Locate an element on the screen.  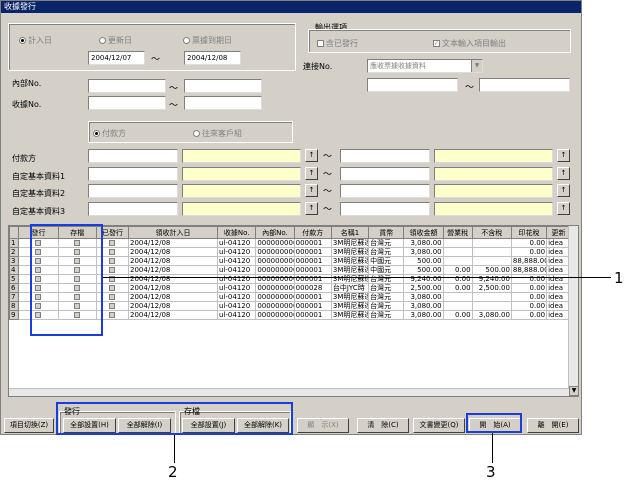
radio-update-date: 更新日 is located at coordinates (115, 40).